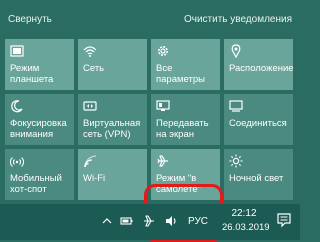 The width and height of the screenshot is (320, 242). I want to click on clock-date: 26.03.2019, so click(246, 227).